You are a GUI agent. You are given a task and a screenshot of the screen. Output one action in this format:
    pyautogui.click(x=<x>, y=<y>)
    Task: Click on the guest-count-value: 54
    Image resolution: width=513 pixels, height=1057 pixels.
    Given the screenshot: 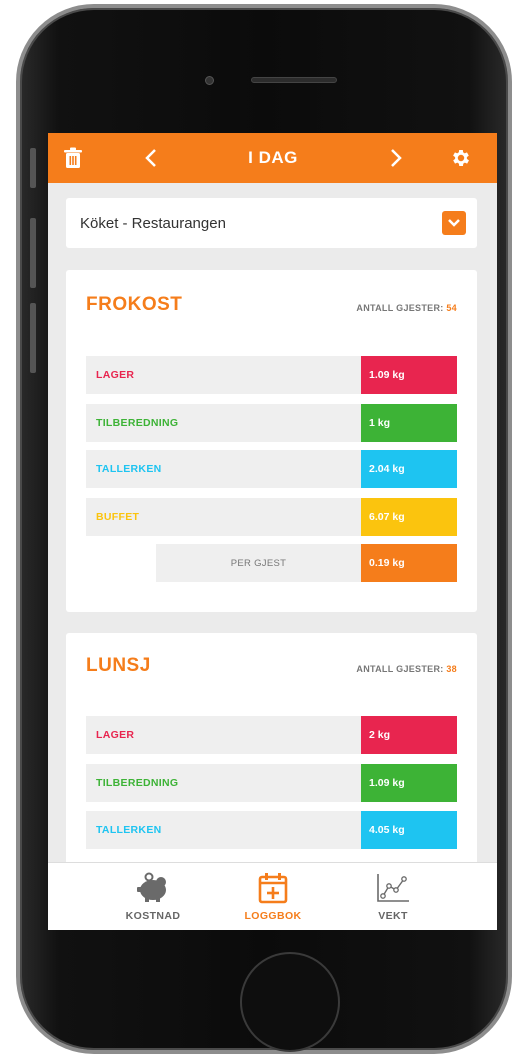 What is the action you would take?
    pyautogui.click(x=451, y=308)
    